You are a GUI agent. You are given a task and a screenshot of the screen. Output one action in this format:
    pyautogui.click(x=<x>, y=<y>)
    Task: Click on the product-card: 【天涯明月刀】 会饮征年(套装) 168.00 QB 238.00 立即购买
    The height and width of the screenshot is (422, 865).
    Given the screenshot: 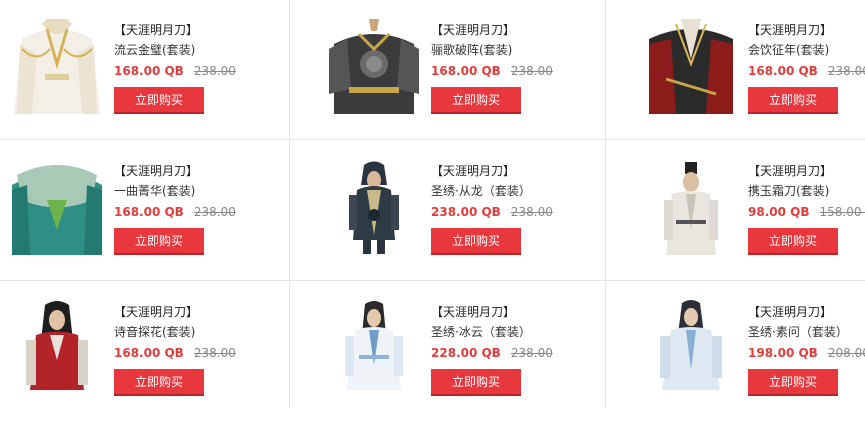 What is the action you would take?
    pyautogui.click(x=749, y=70)
    